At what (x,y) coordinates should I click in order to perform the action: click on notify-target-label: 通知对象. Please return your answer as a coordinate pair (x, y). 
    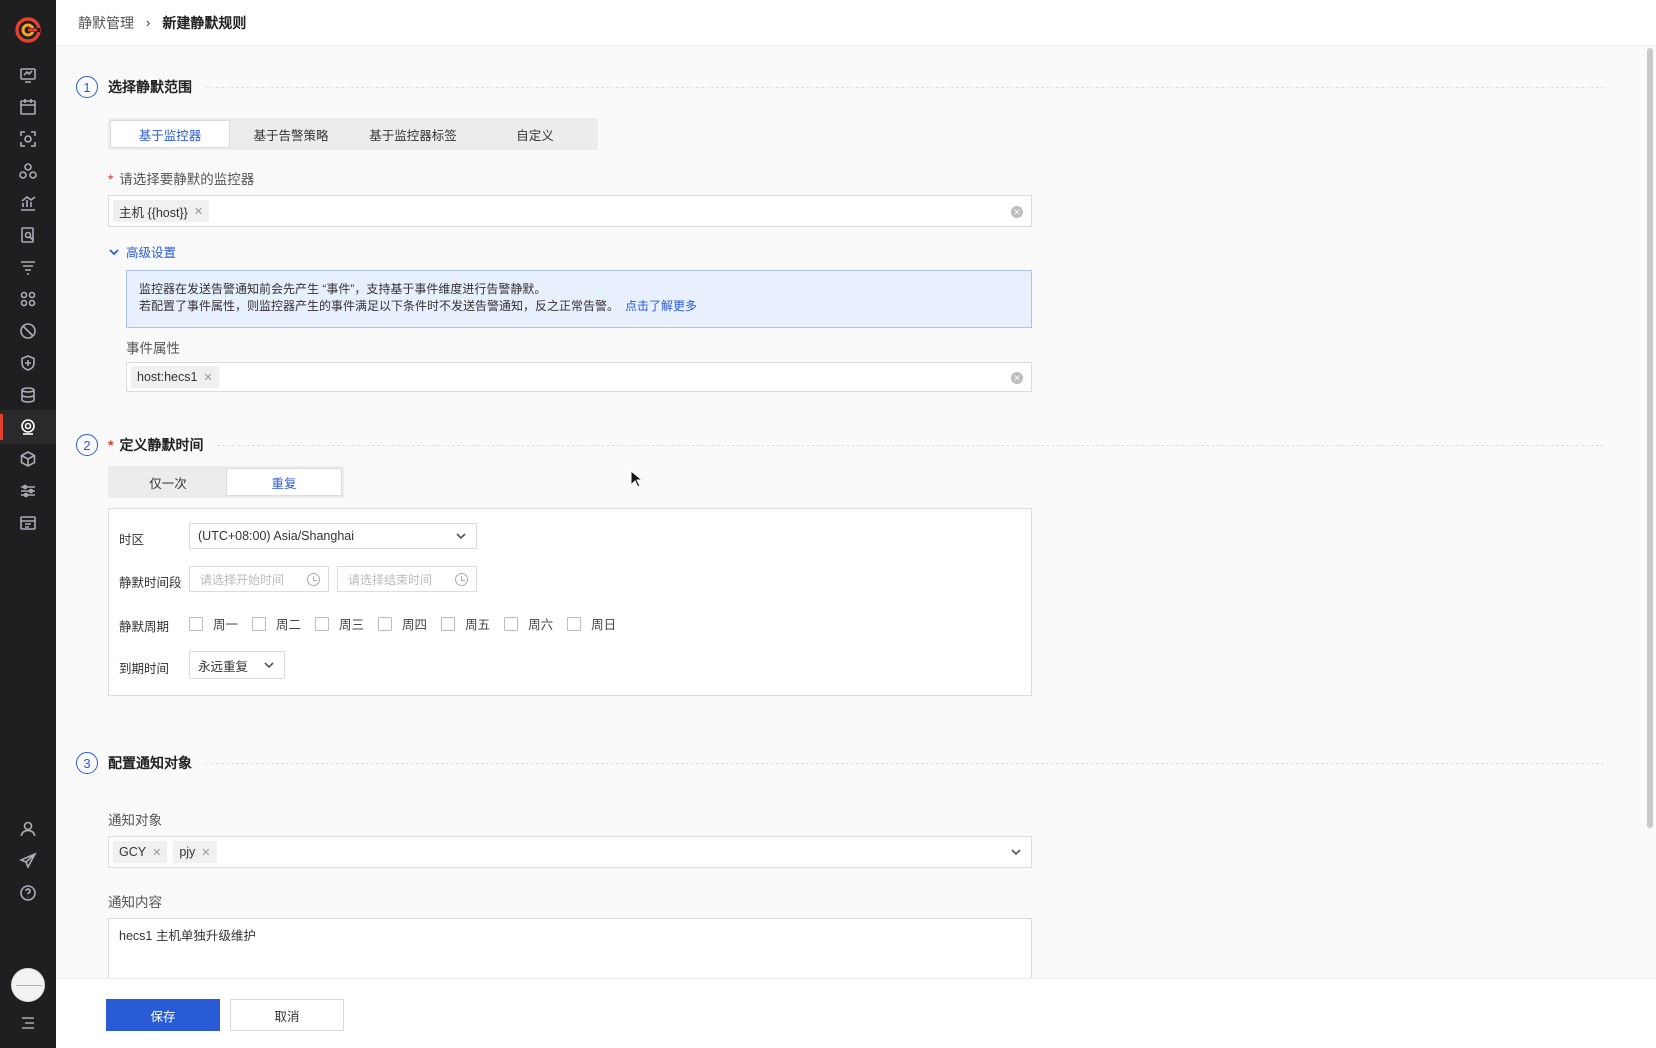
    Looking at the image, I should click on (135, 820).